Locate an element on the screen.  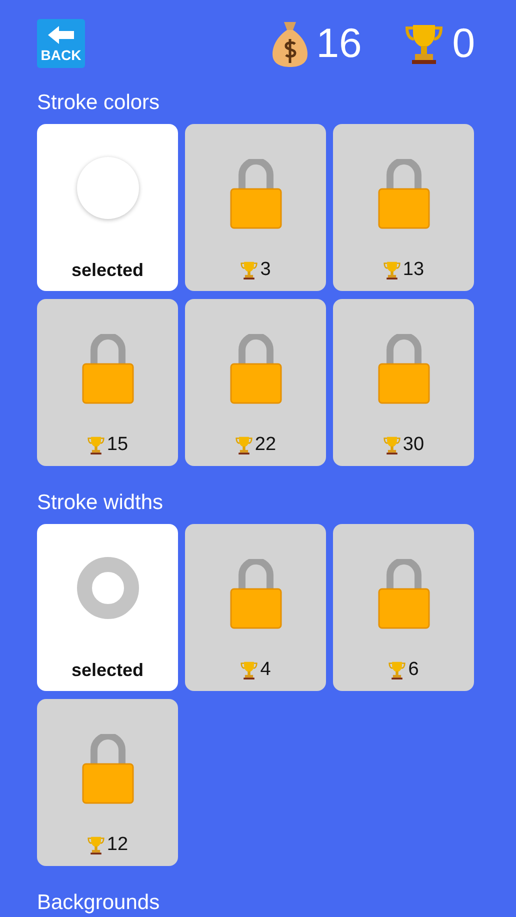
coin-count: 16 is located at coordinates (339, 43).